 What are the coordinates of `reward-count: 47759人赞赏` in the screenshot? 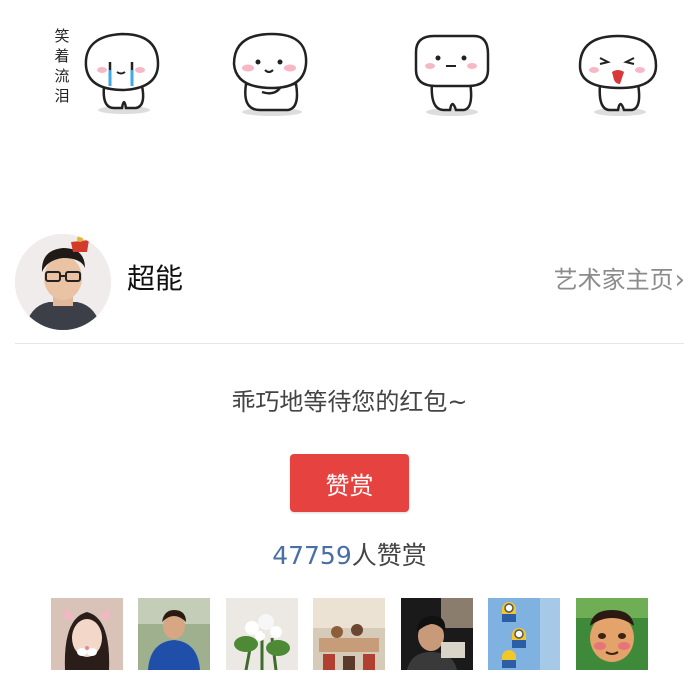 It's located at (349, 556).